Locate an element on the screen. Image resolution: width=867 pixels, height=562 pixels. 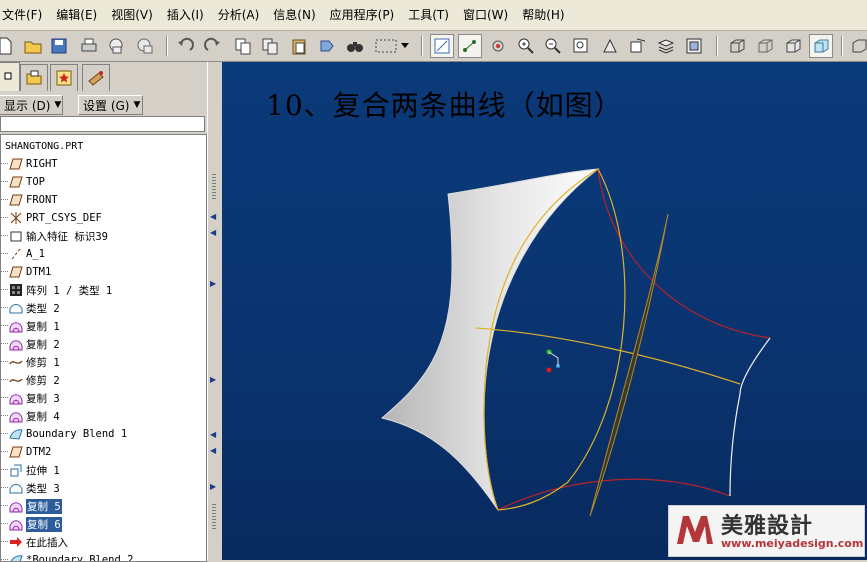
view-manager-icon is located at coordinates (694, 46).